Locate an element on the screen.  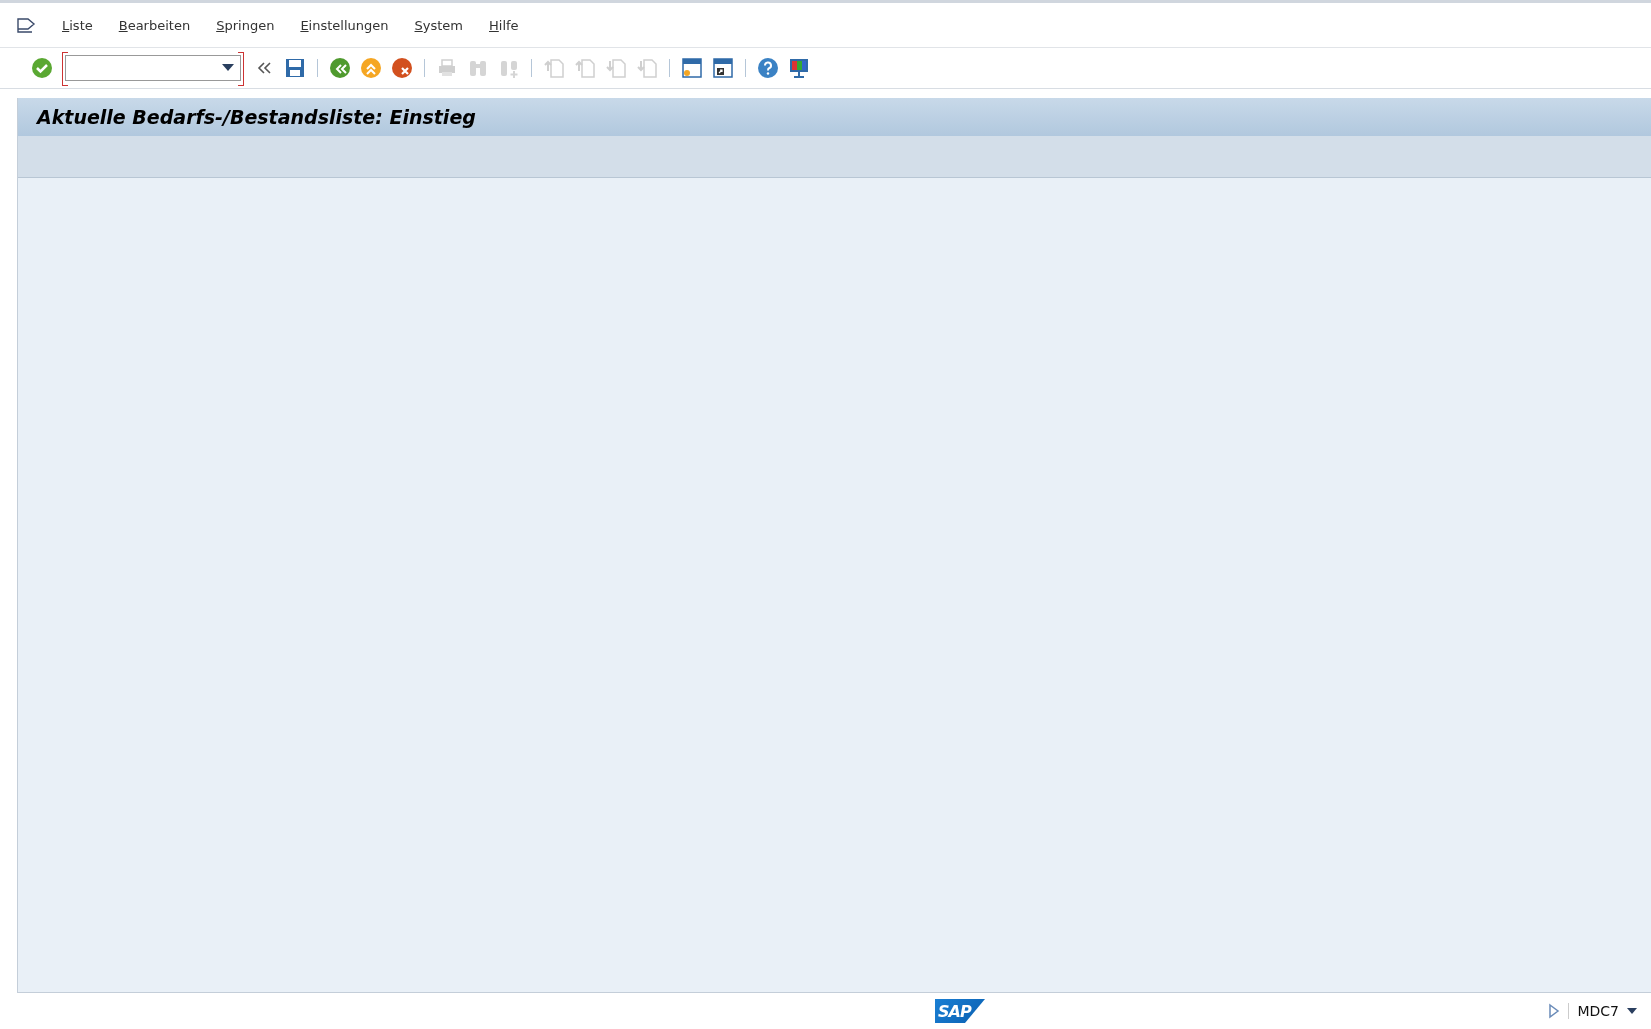
back-button is located at coordinates (340, 68).